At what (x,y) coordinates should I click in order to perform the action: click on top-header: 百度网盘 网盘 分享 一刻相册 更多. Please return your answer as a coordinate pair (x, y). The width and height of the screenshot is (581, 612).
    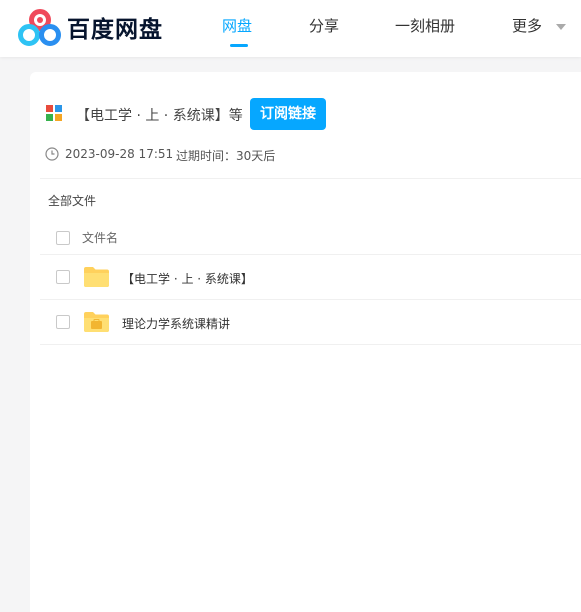
    Looking at the image, I should click on (290, 28).